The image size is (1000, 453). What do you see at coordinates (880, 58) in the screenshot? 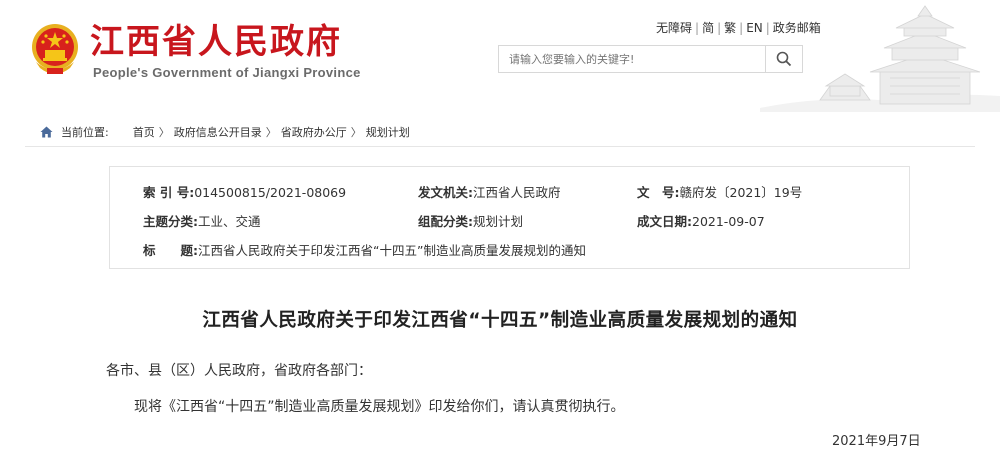
I see `pavilion-illustration-icon` at bounding box center [880, 58].